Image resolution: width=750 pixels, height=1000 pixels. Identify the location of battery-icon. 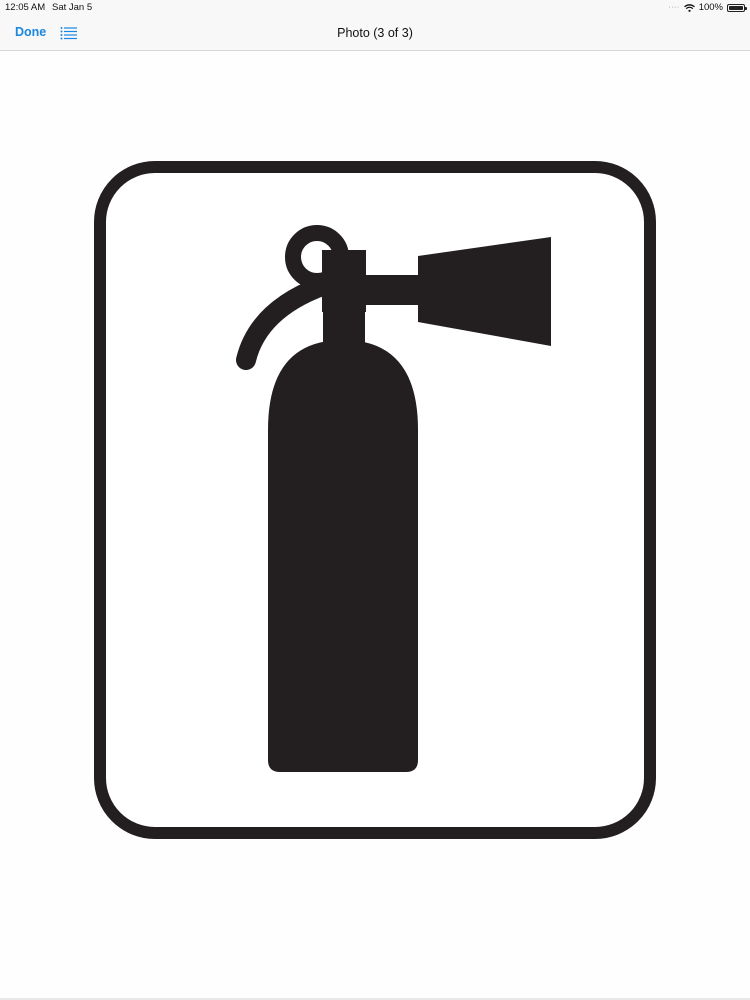
(737, 7).